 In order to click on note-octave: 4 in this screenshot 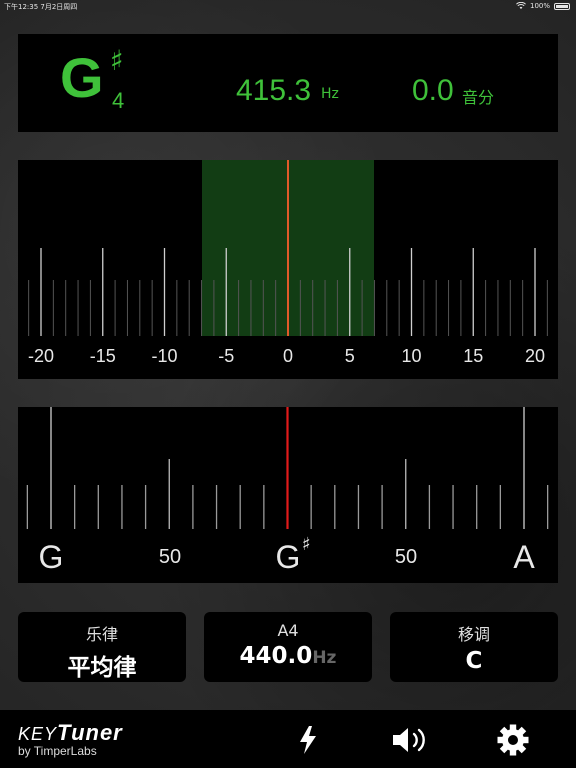, I will do `click(118, 100)`.